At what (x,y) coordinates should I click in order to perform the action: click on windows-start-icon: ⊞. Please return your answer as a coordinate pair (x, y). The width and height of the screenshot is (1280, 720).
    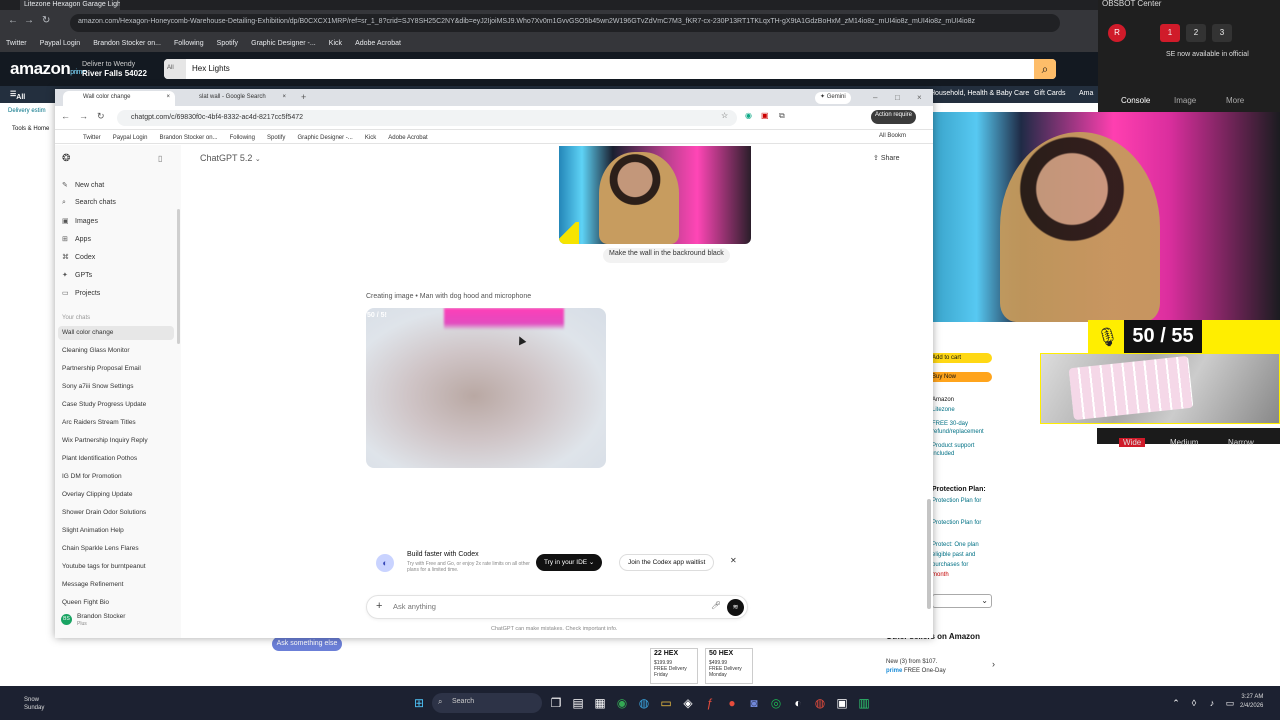
    Looking at the image, I should click on (419, 703).